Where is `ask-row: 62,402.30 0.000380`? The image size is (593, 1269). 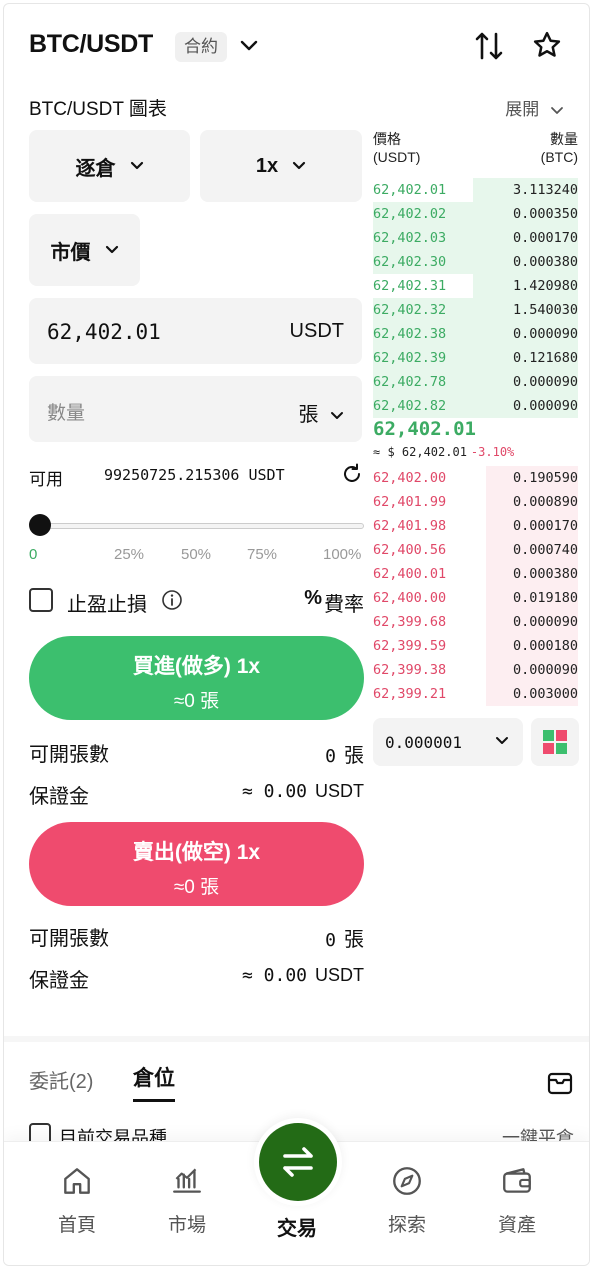
ask-row: 62,402.30 0.000380 is located at coordinates (475, 262).